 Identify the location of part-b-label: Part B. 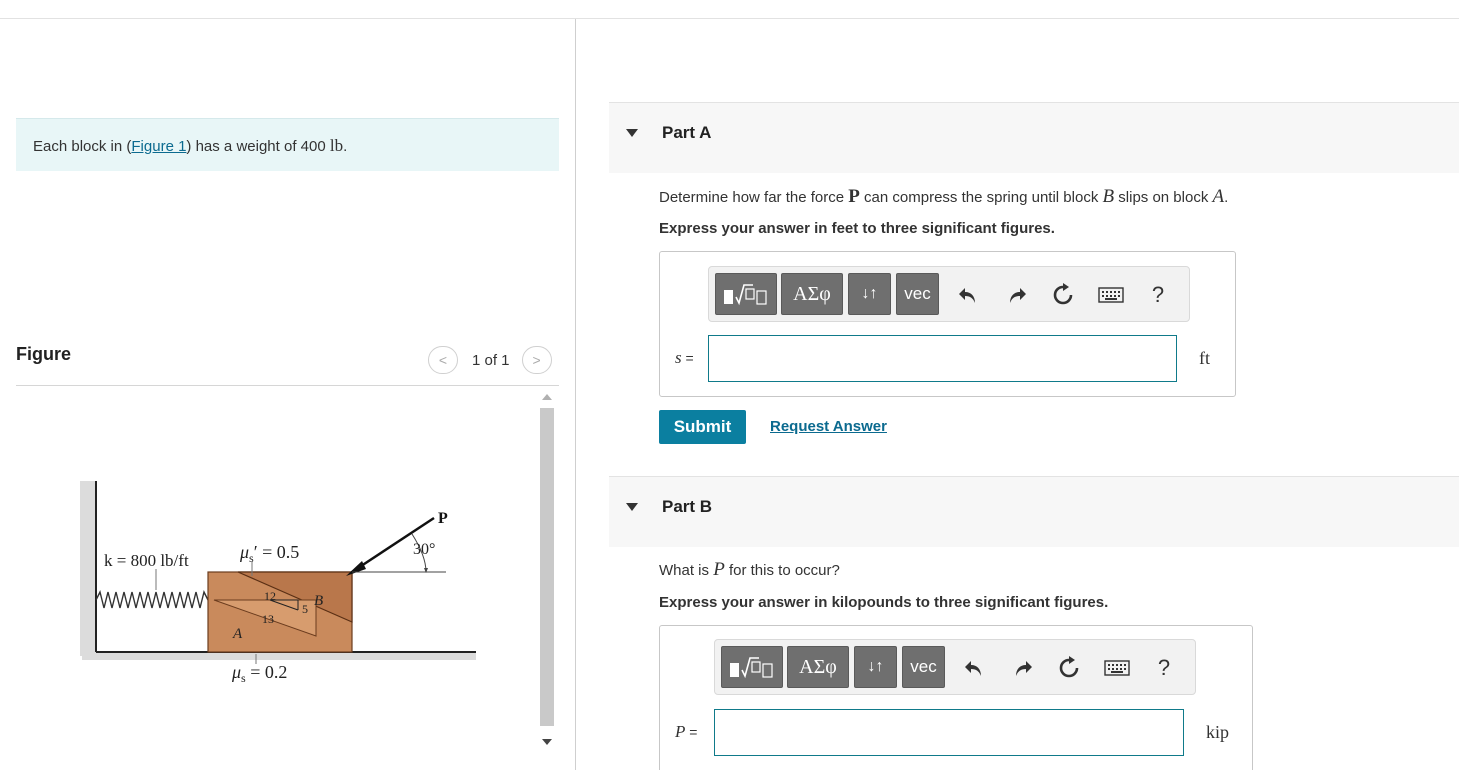
(687, 506).